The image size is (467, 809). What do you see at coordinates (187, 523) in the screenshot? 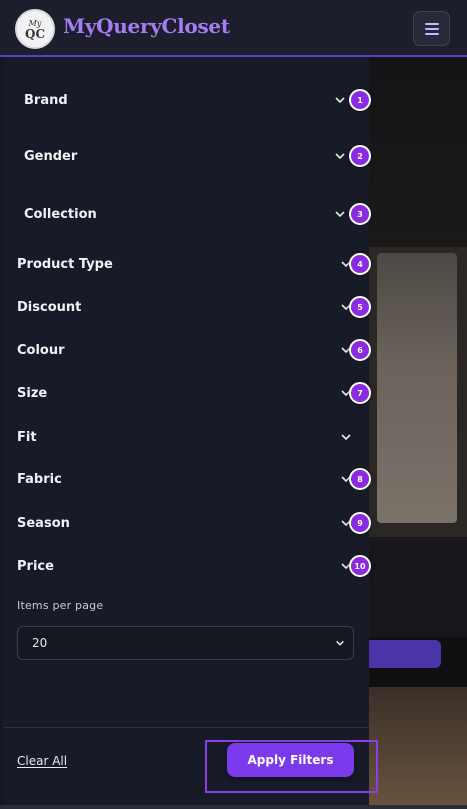
I see `filter-season: Season 9` at bounding box center [187, 523].